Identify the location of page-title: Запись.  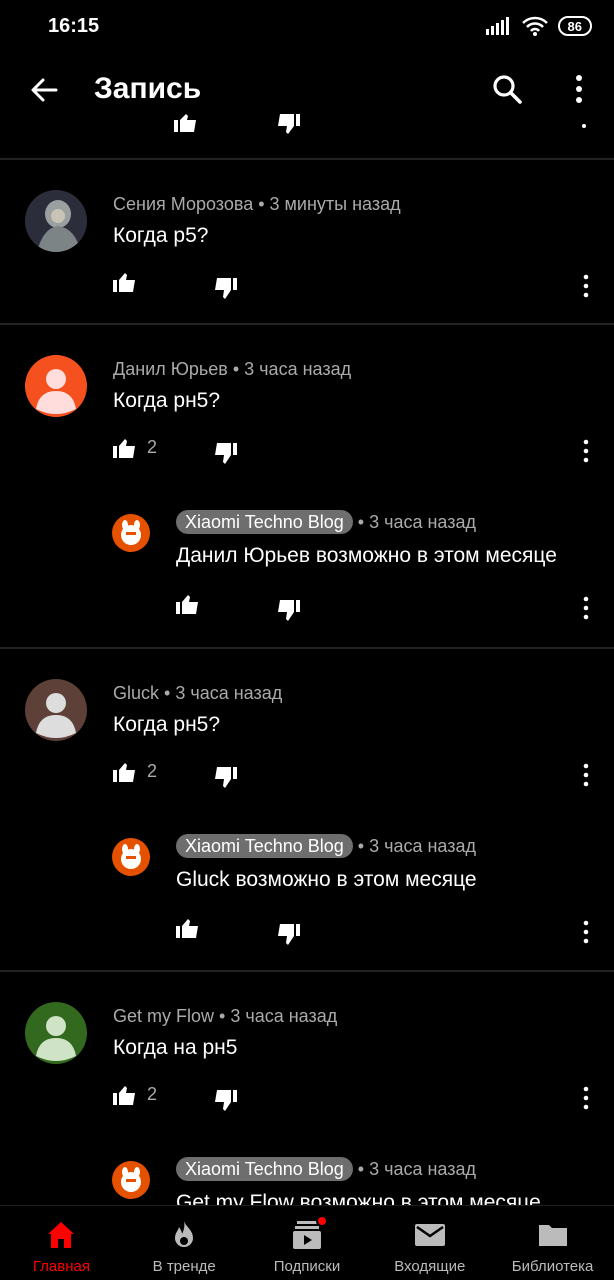
(148, 88).